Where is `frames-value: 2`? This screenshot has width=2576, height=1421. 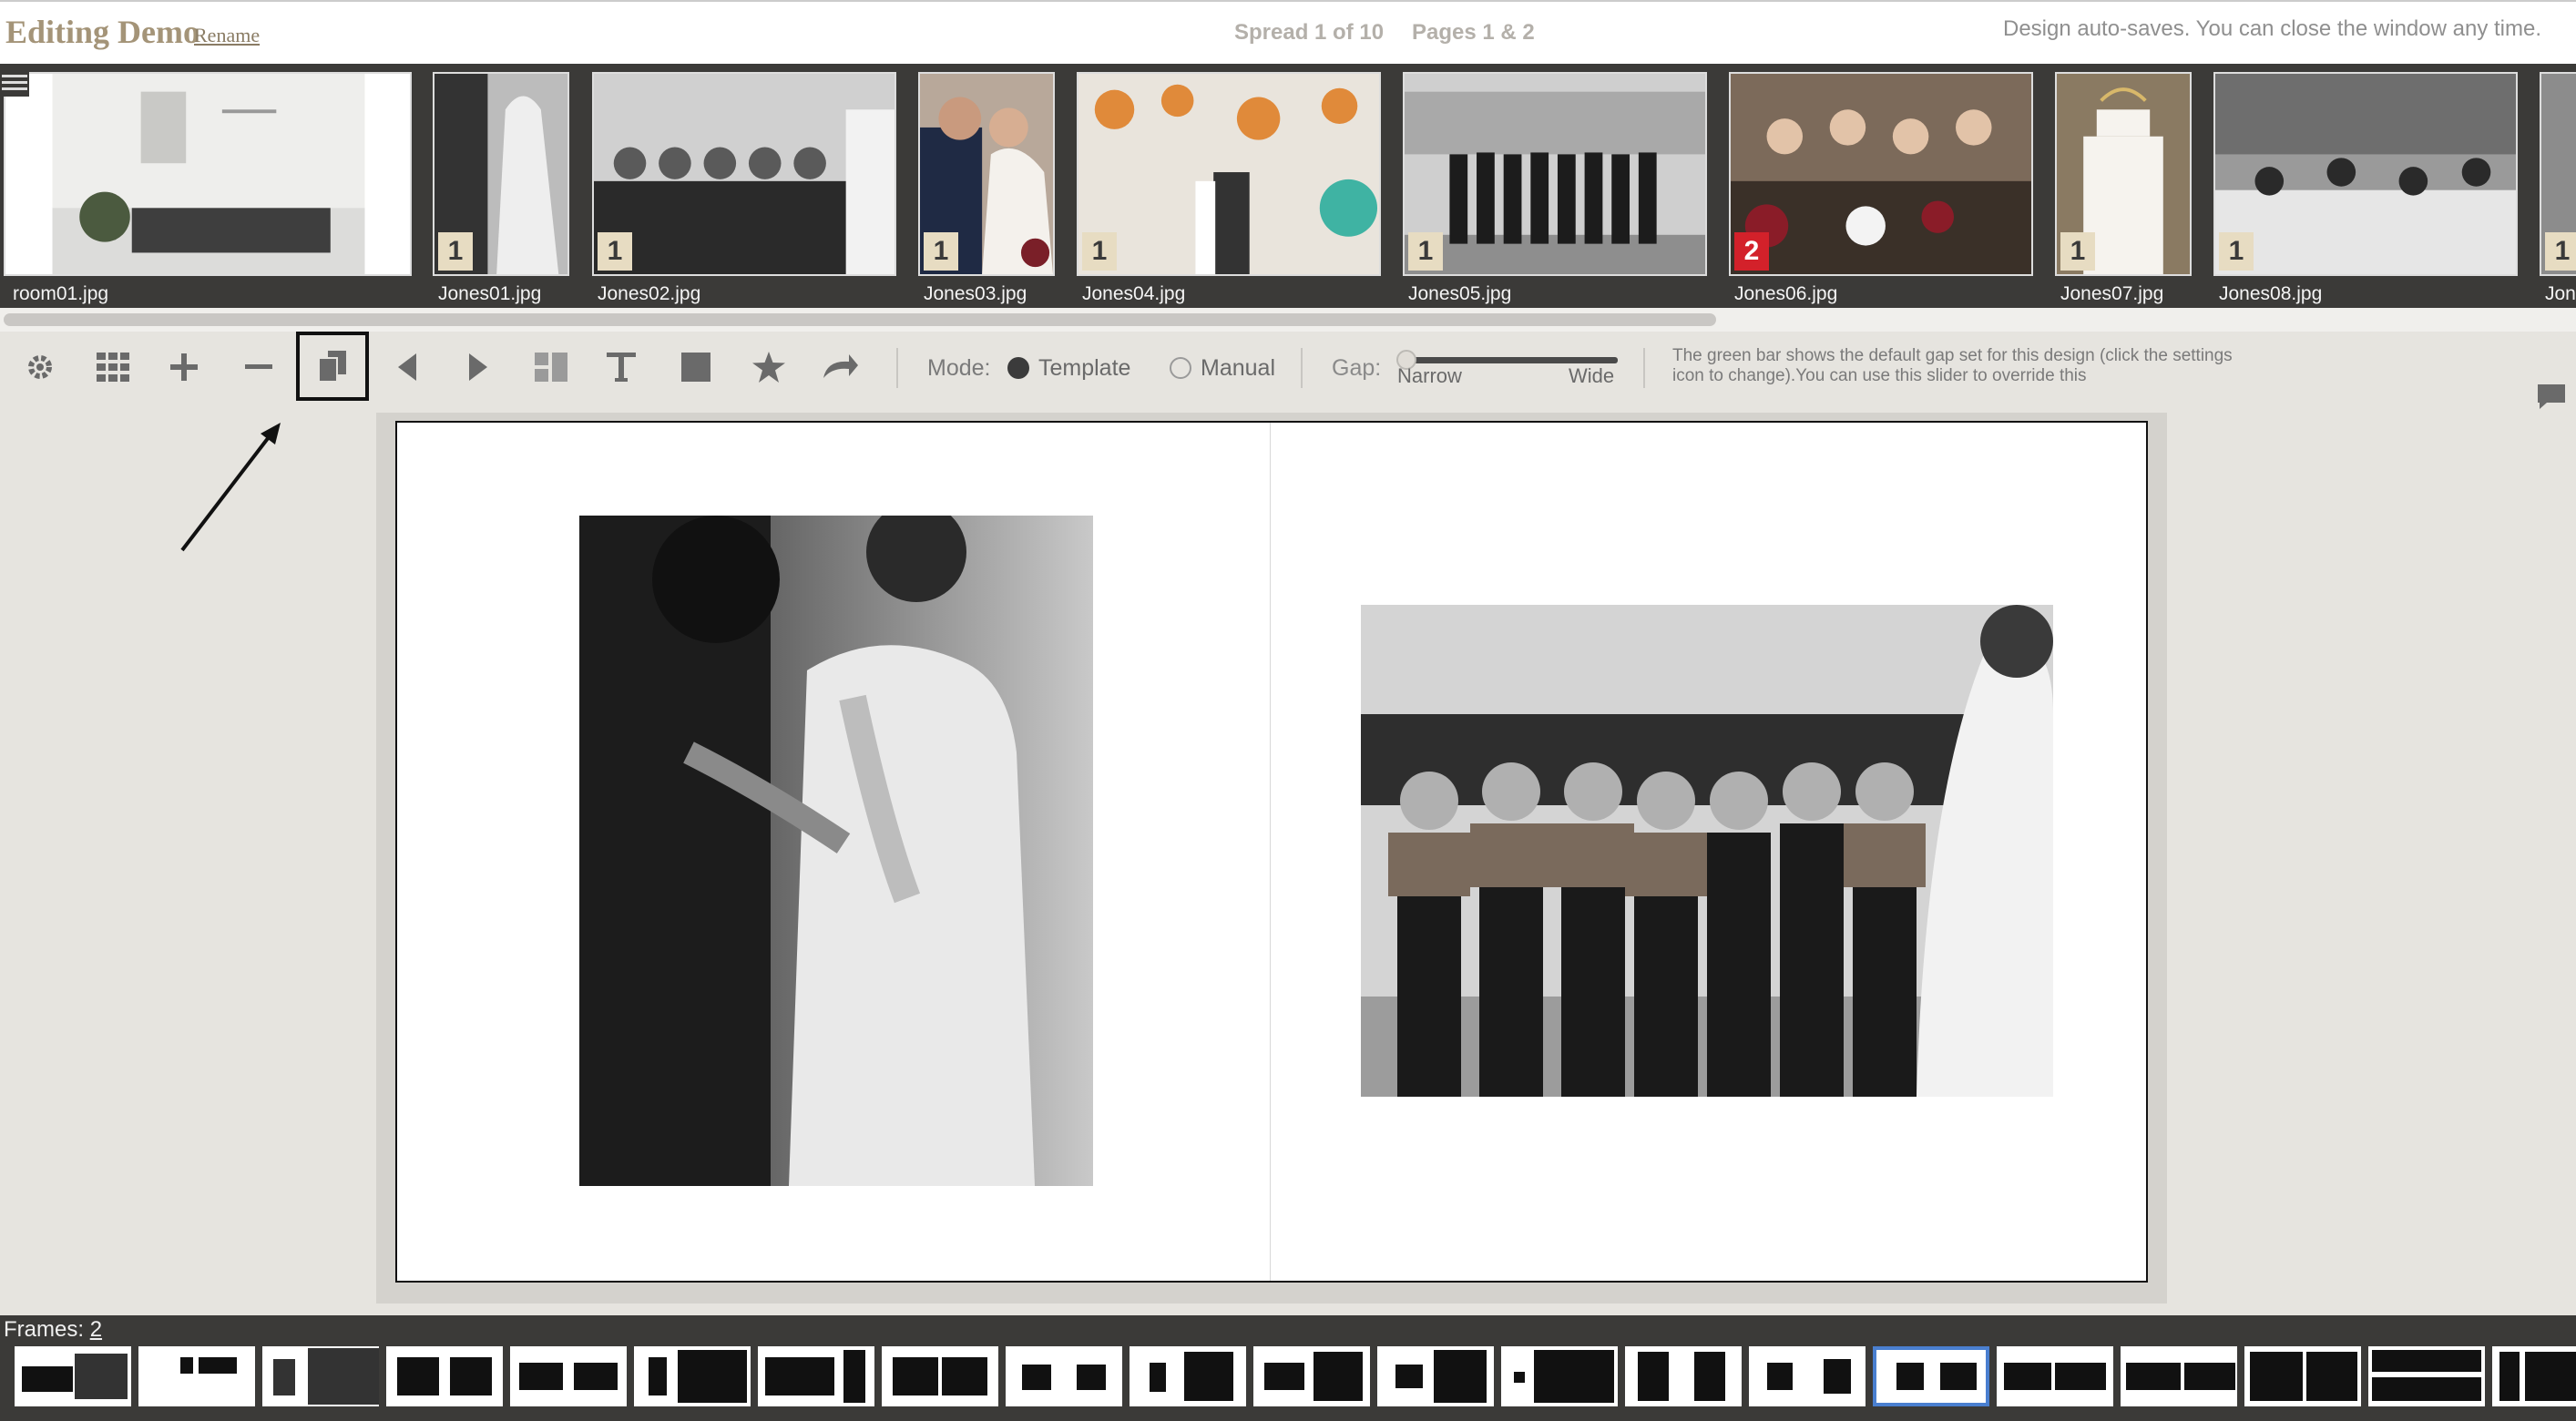 frames-value: 2 is located at coordinates (96, 1329).